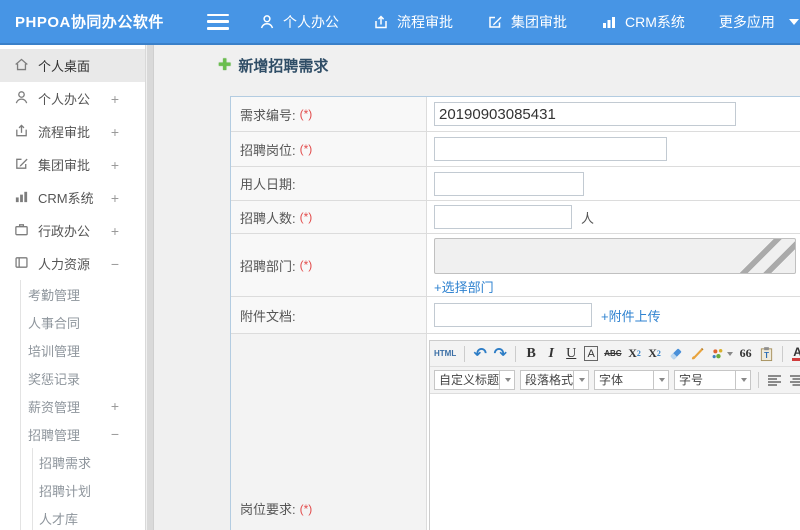 Image resolution: width=800 pixels, height=530 pixels. I want to click on process-icon, so click(21, 132).